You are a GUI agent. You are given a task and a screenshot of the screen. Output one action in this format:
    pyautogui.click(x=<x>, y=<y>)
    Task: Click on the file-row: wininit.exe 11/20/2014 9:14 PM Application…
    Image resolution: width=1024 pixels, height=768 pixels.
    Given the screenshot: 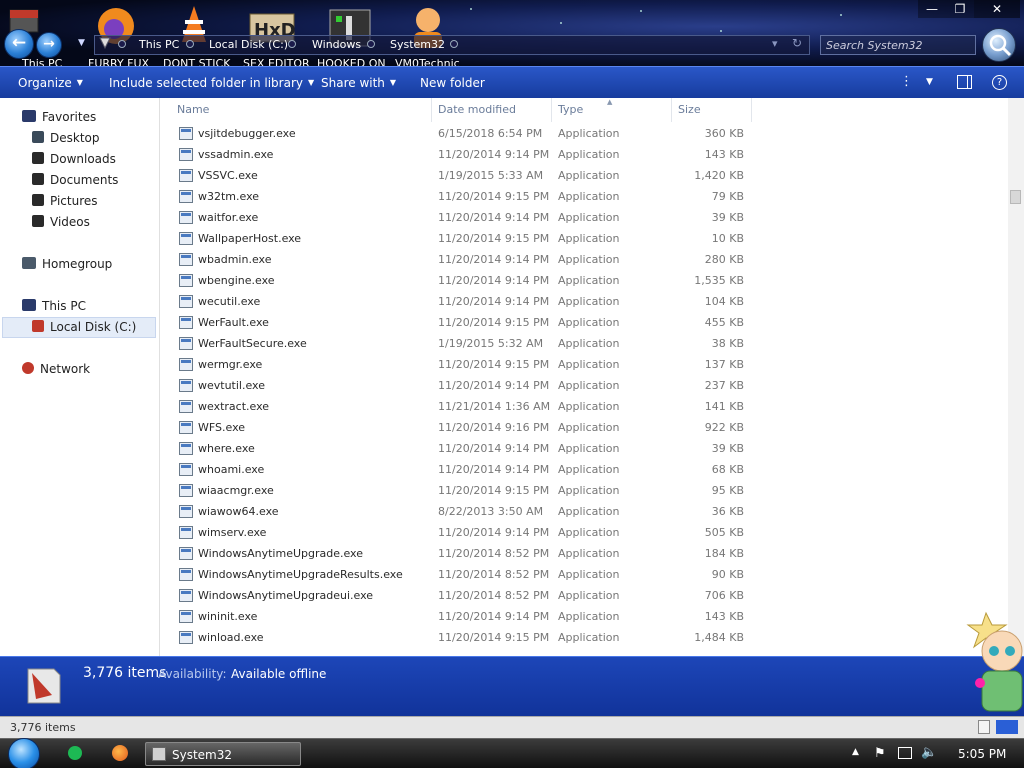 What is the action you would take?
    pyautogui.click(x=460, y=616)
    